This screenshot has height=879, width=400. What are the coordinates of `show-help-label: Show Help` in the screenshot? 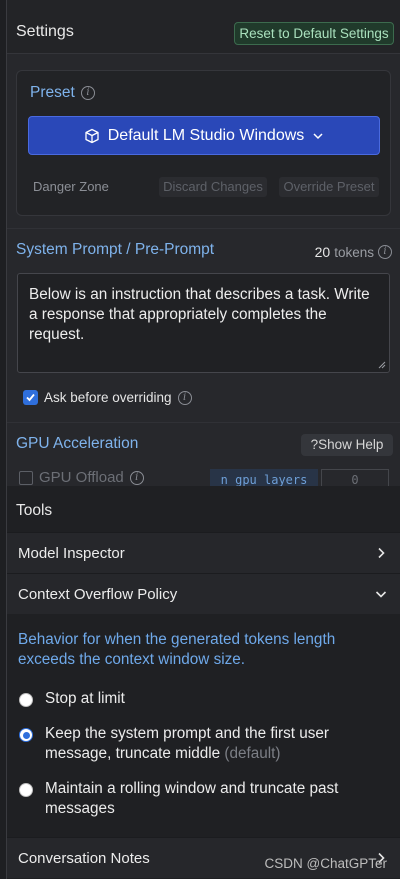 It's located at (351, 444).